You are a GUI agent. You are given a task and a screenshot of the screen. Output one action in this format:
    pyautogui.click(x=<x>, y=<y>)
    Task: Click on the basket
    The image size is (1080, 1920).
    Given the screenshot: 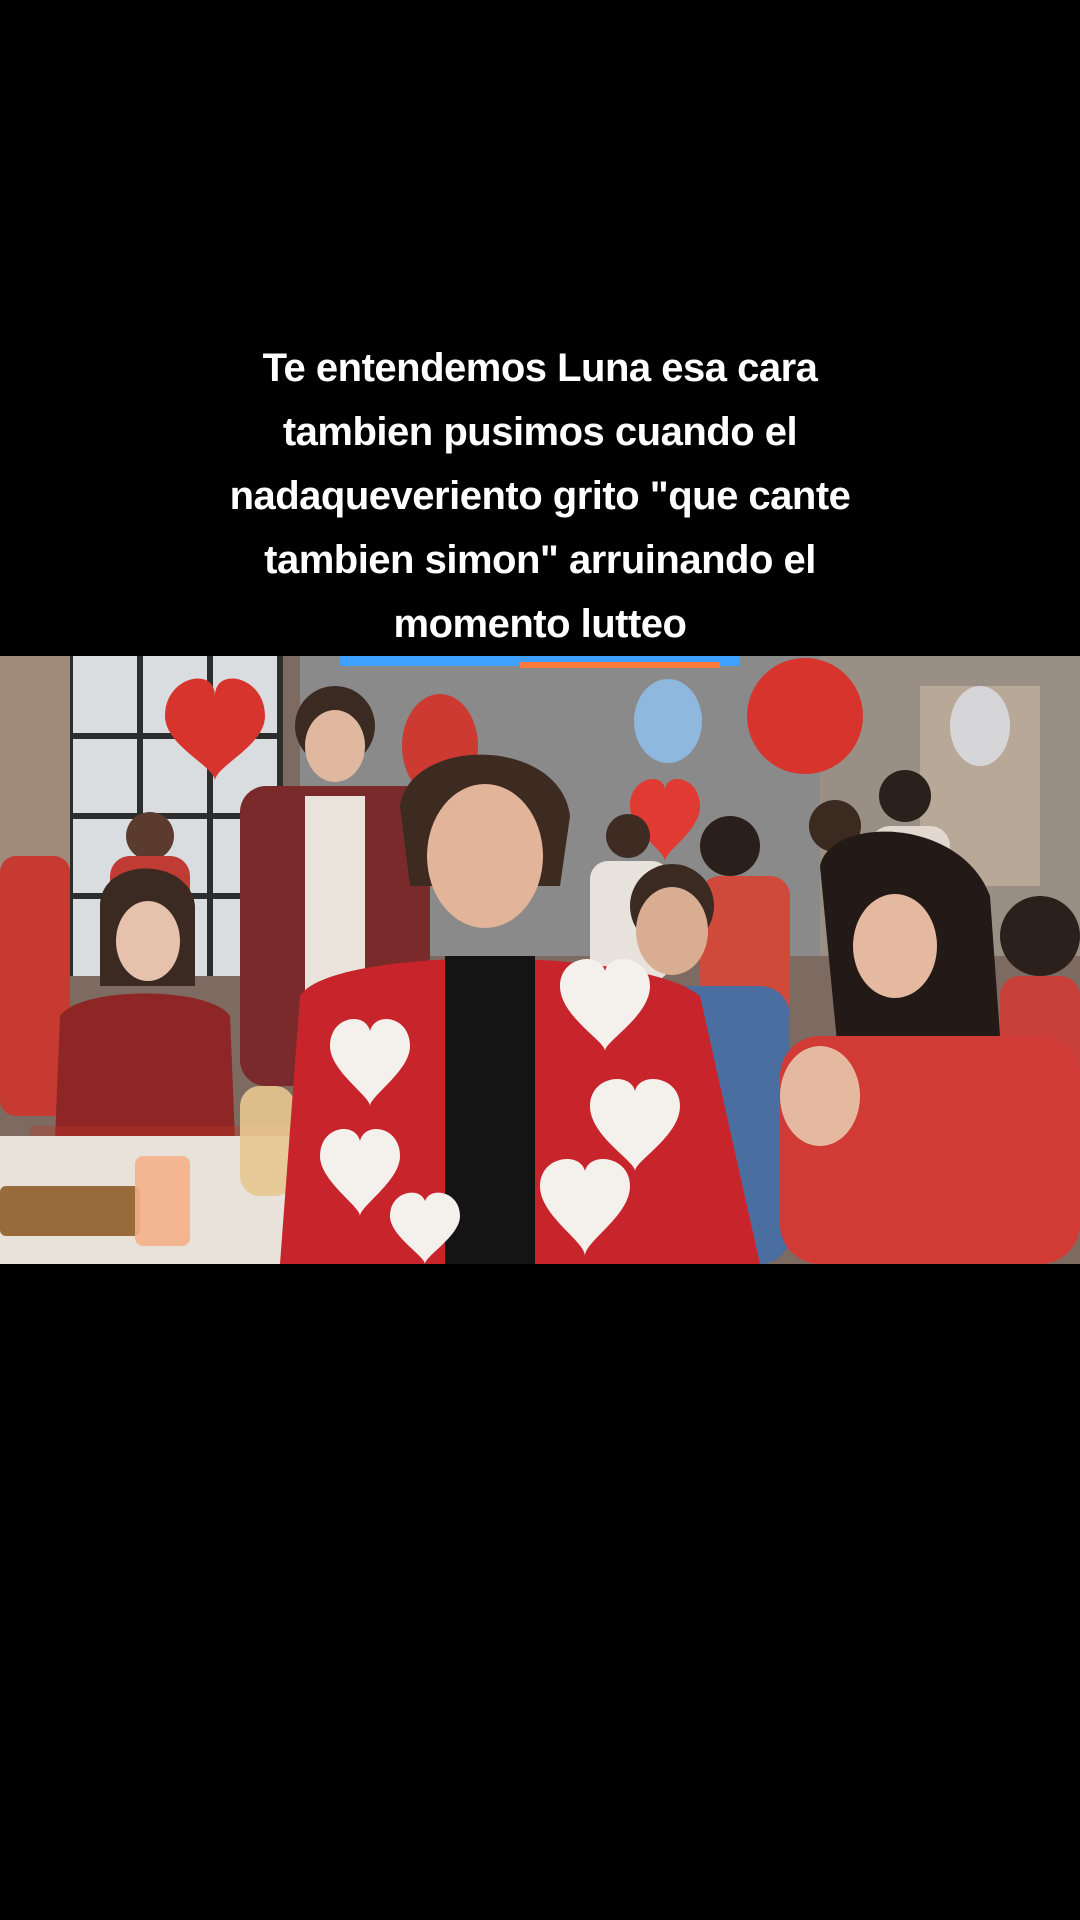 What is the action you would take?
    pyautogui.click(x=70, y=1211)
    